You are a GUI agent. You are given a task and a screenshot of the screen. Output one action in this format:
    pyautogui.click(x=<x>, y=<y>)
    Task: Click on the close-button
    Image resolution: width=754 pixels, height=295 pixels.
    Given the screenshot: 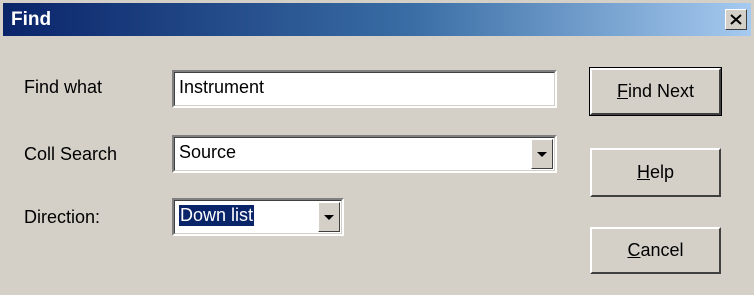 What is the action you would take?
    pyautogui.click(x=736, y=19)
    